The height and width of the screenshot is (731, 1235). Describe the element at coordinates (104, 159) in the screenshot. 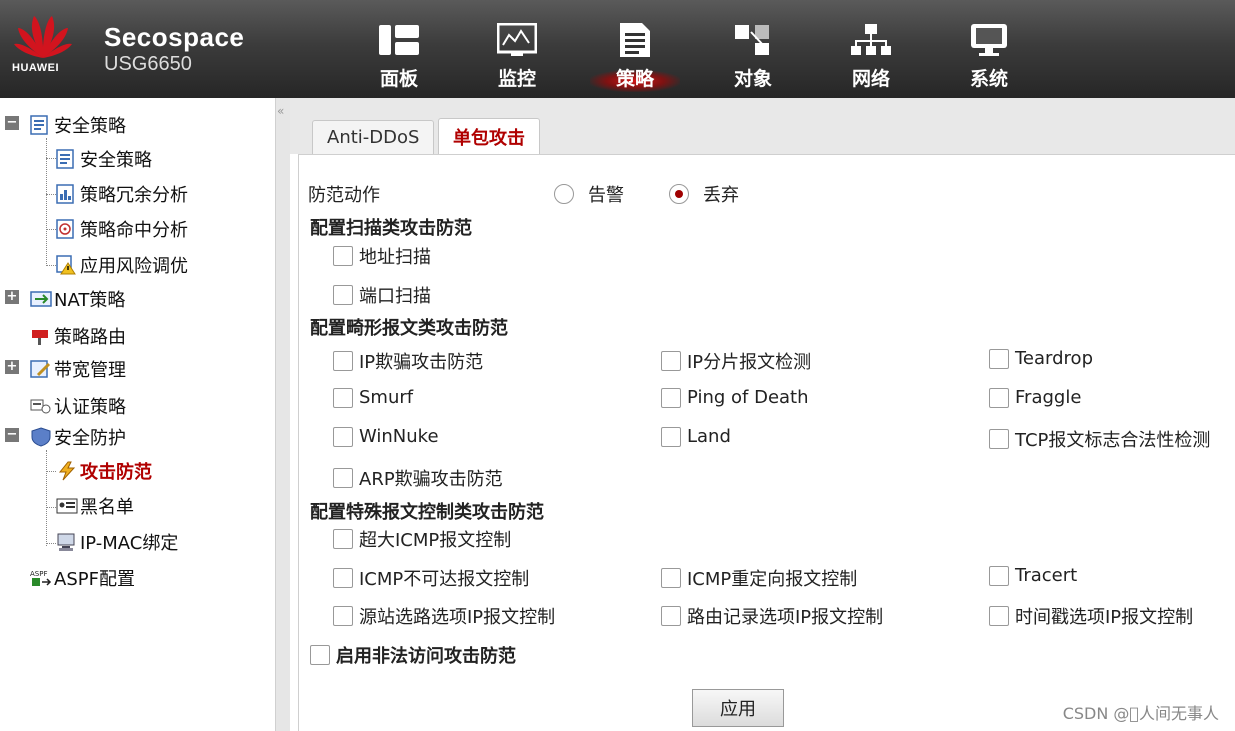

I see `sidebar-item-security-policy-child: 安全策略` at that location.